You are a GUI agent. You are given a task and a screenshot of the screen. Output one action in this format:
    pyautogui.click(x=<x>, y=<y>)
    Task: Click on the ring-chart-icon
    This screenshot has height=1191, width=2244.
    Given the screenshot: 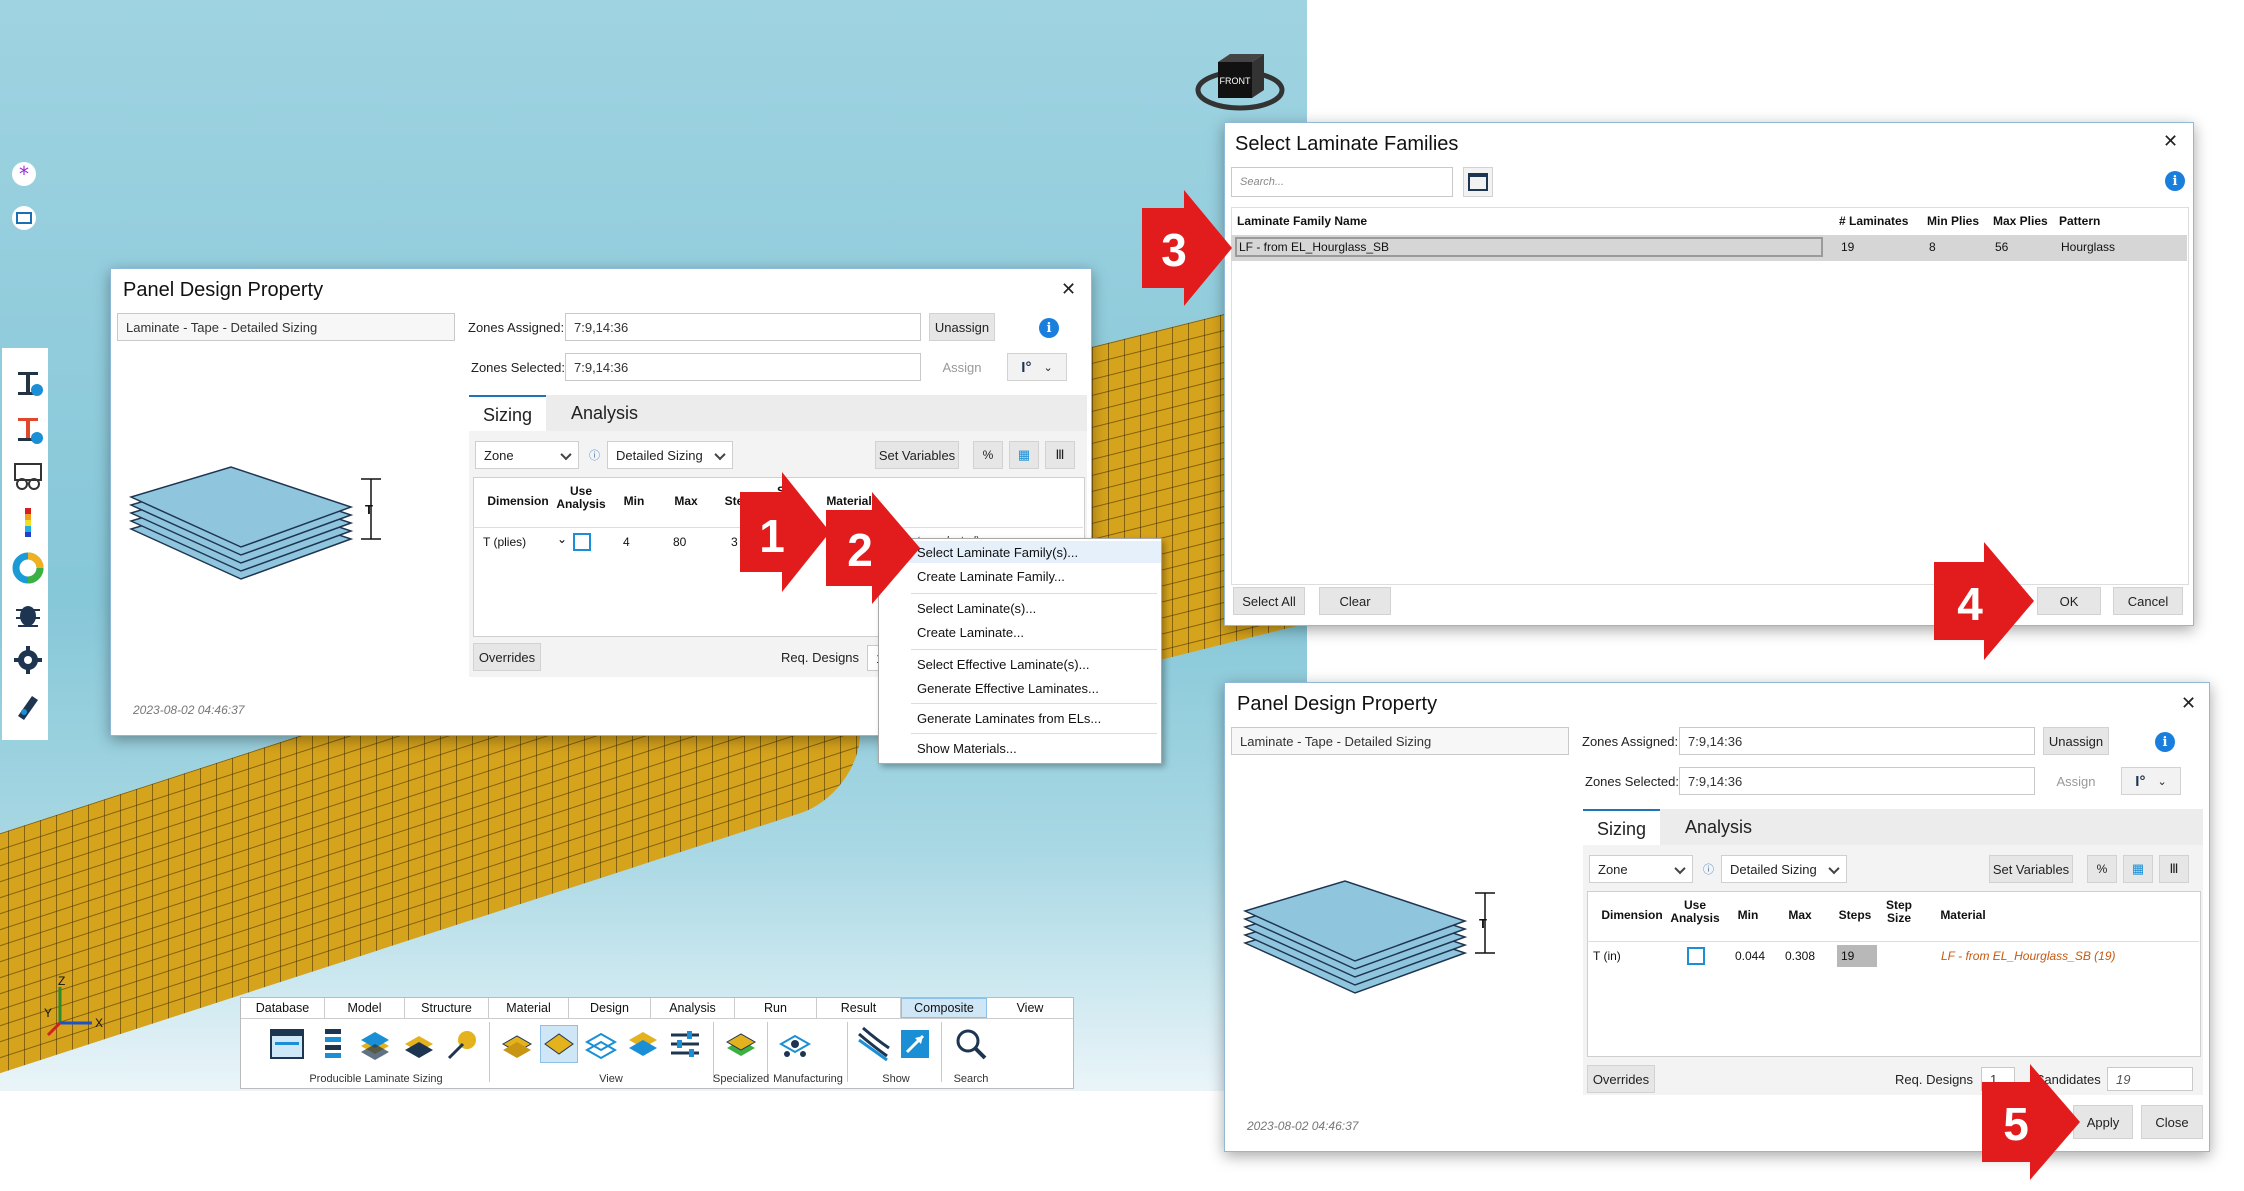 What is the action you would take?
    pyautogui.click(x=28, y=568)
    